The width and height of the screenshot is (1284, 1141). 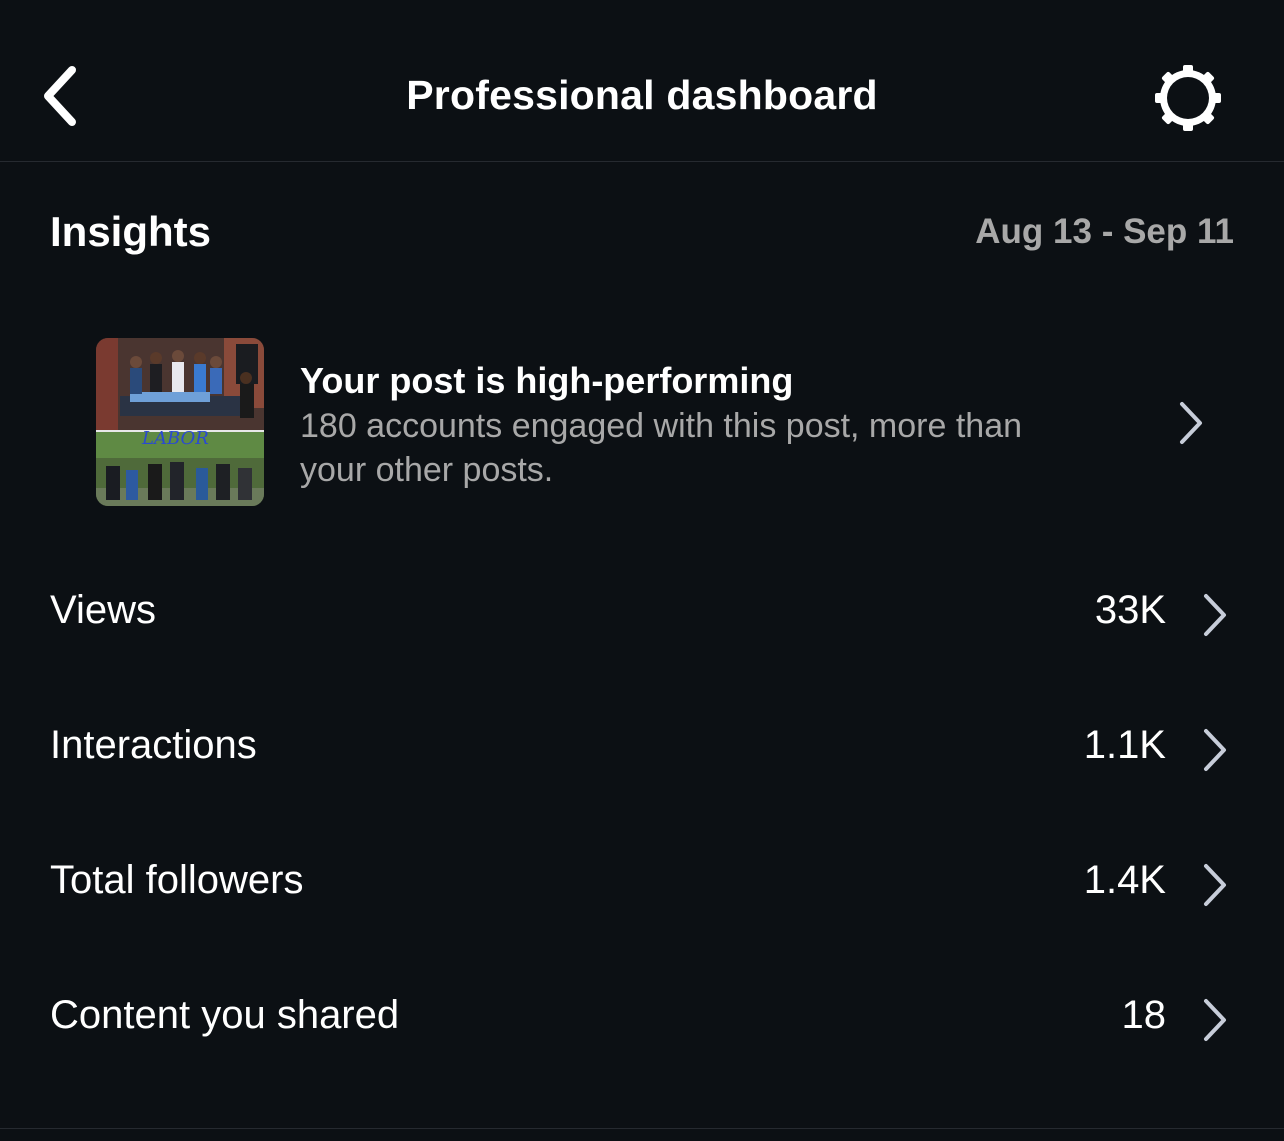 I want to click on metric-label: Interactions, so click(x=153, y=745).